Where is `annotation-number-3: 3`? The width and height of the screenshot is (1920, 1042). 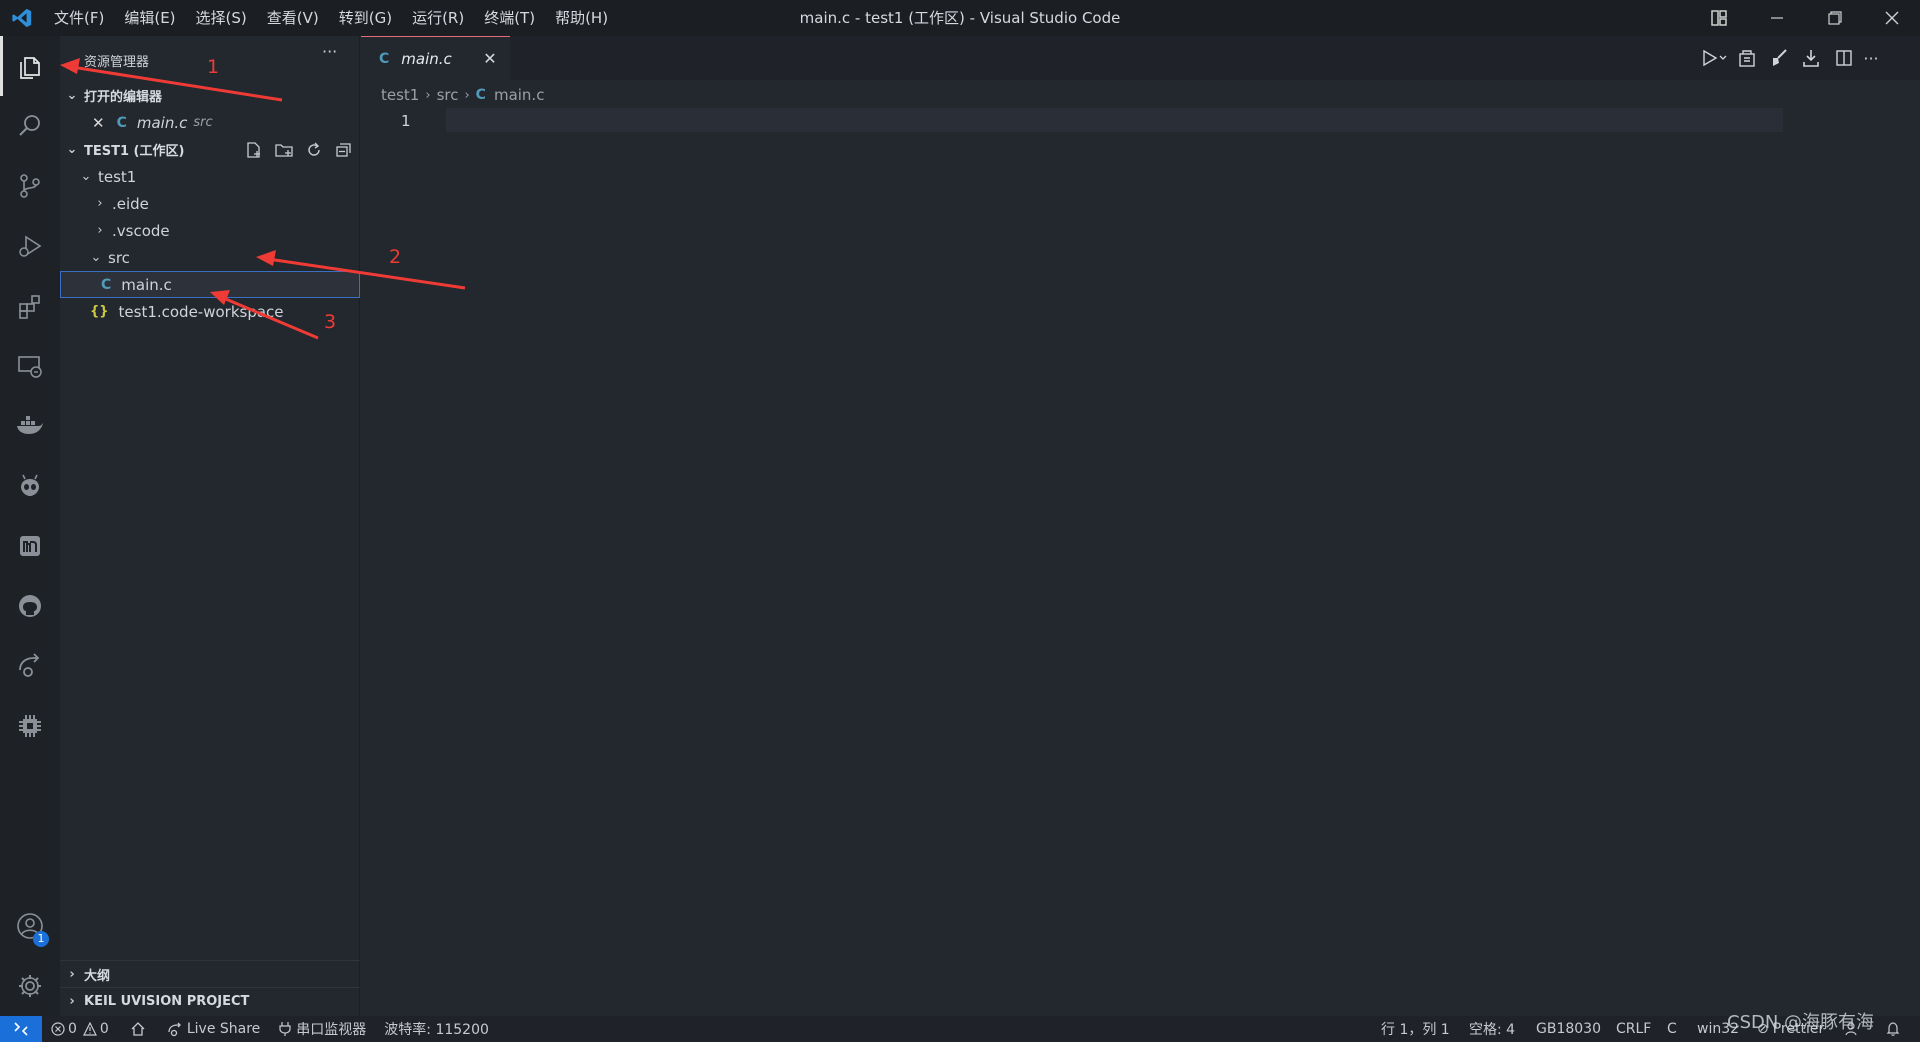
annotation-number-3: 3 is located at coordinates (330, 322).